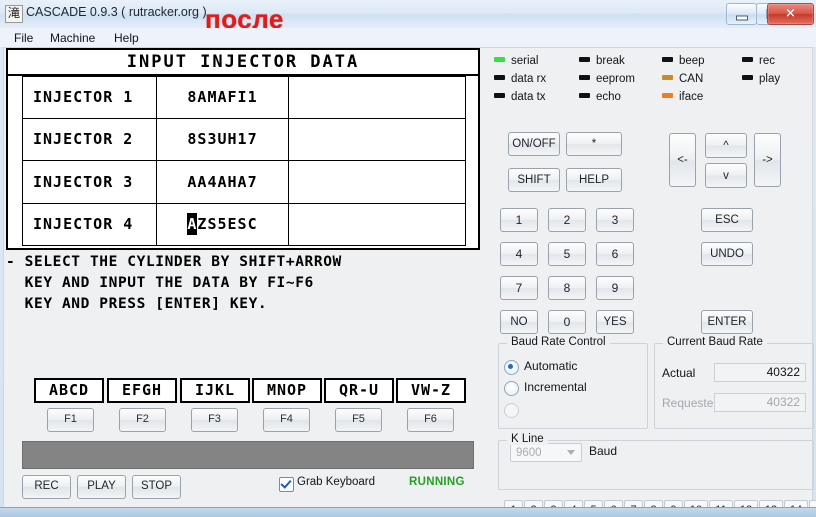 The width and height of the screenshot is (816, 517). I want to click on key-no: NO, so click(519, 322).